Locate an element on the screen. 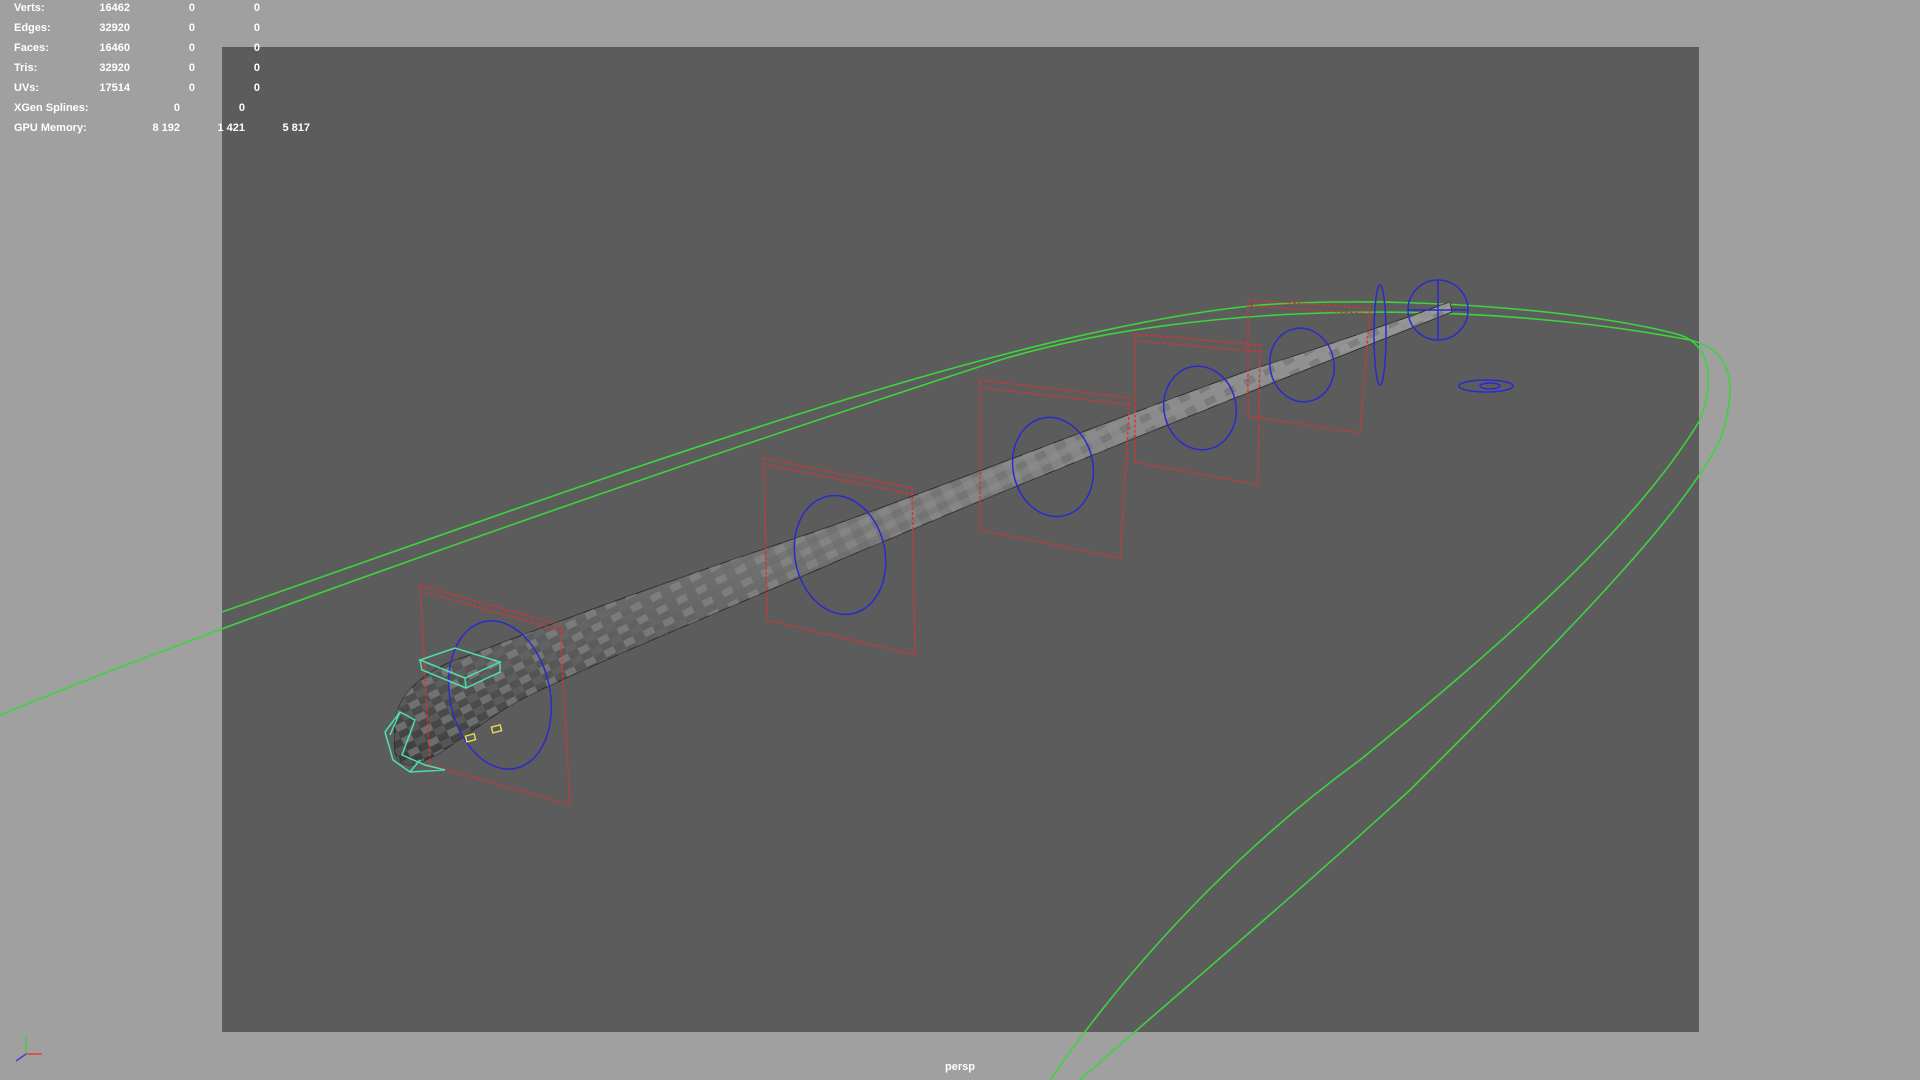 This screenshot has width=1920, height=1080. hud-value: 16462 is located at coordinates (114, 8).